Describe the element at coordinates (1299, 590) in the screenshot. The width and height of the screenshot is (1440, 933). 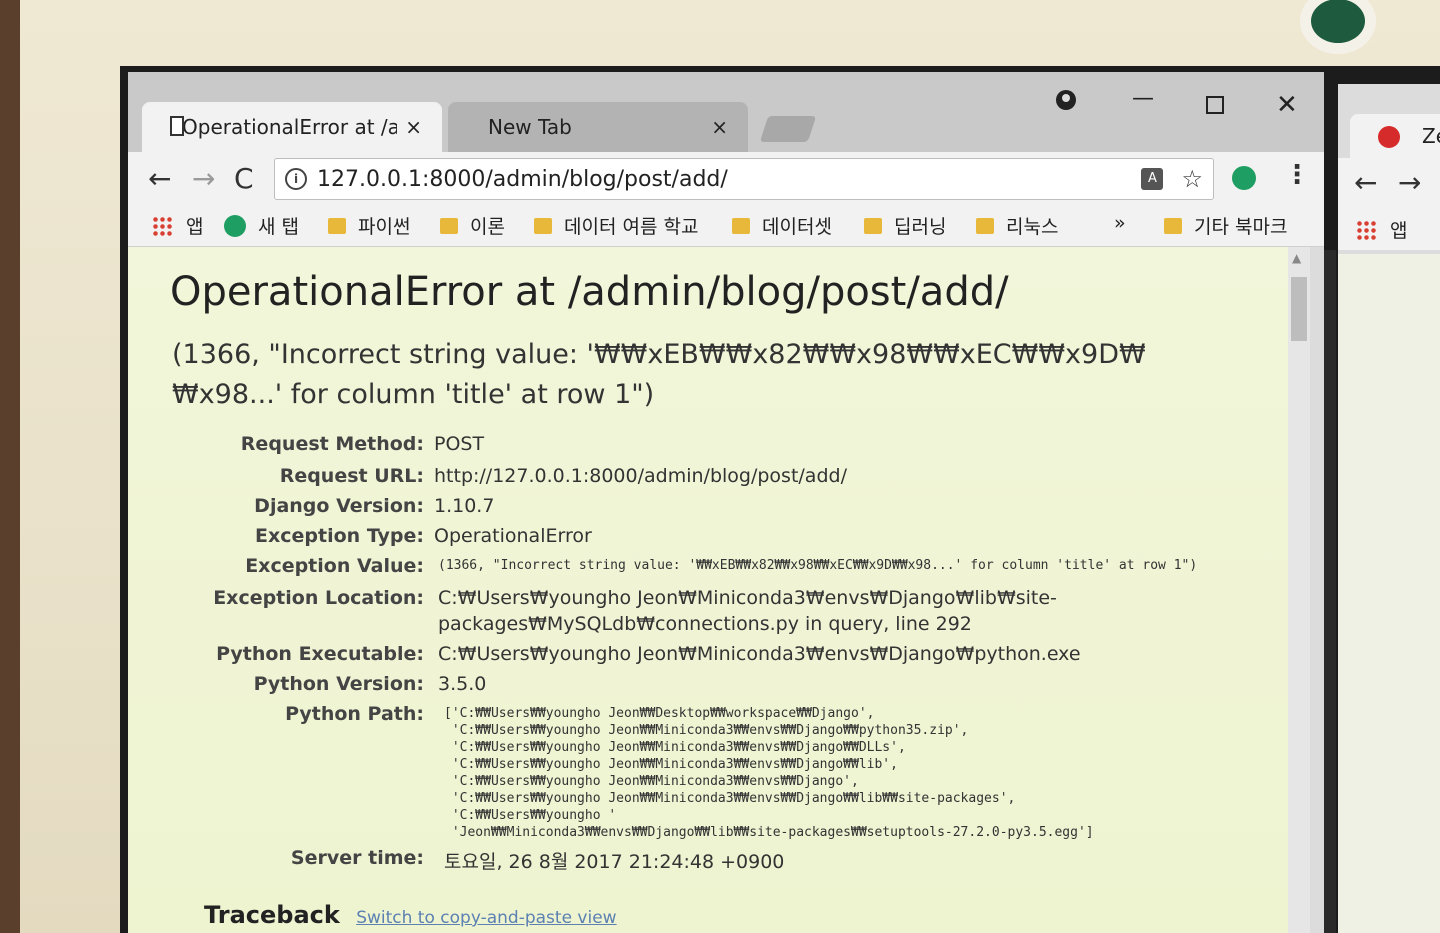
I see `page-scrollbar: ▲` at that location.